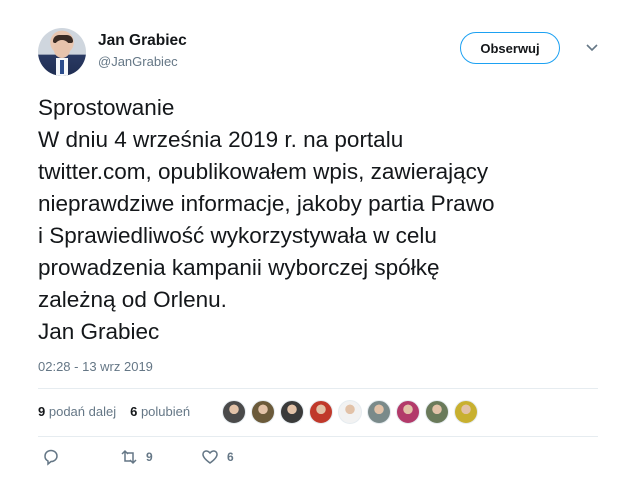 The image size is (628, 489). I want to click on tweet-line: Jan Grabiec, so click(99, 331).